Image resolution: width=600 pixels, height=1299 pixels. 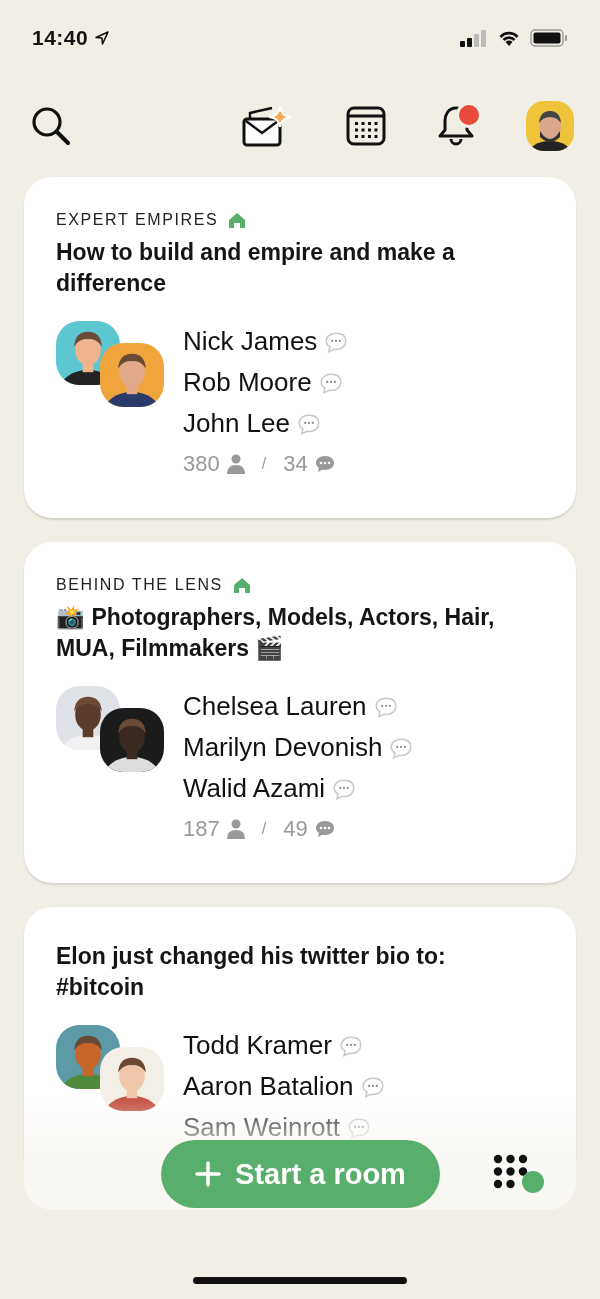 I want to click on online-friends-button, so click(x=519, y=1174).